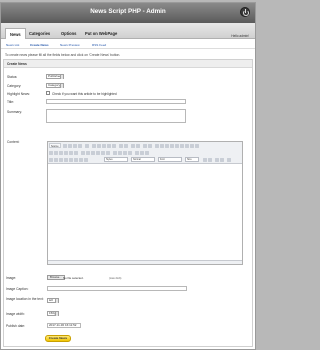 Image resolution: width=320 pixels, height=350 pixels. What do you see at coordinates (81, 160) in the screenshot?
I see `page-break-icon` at bounding box center [81, 160].